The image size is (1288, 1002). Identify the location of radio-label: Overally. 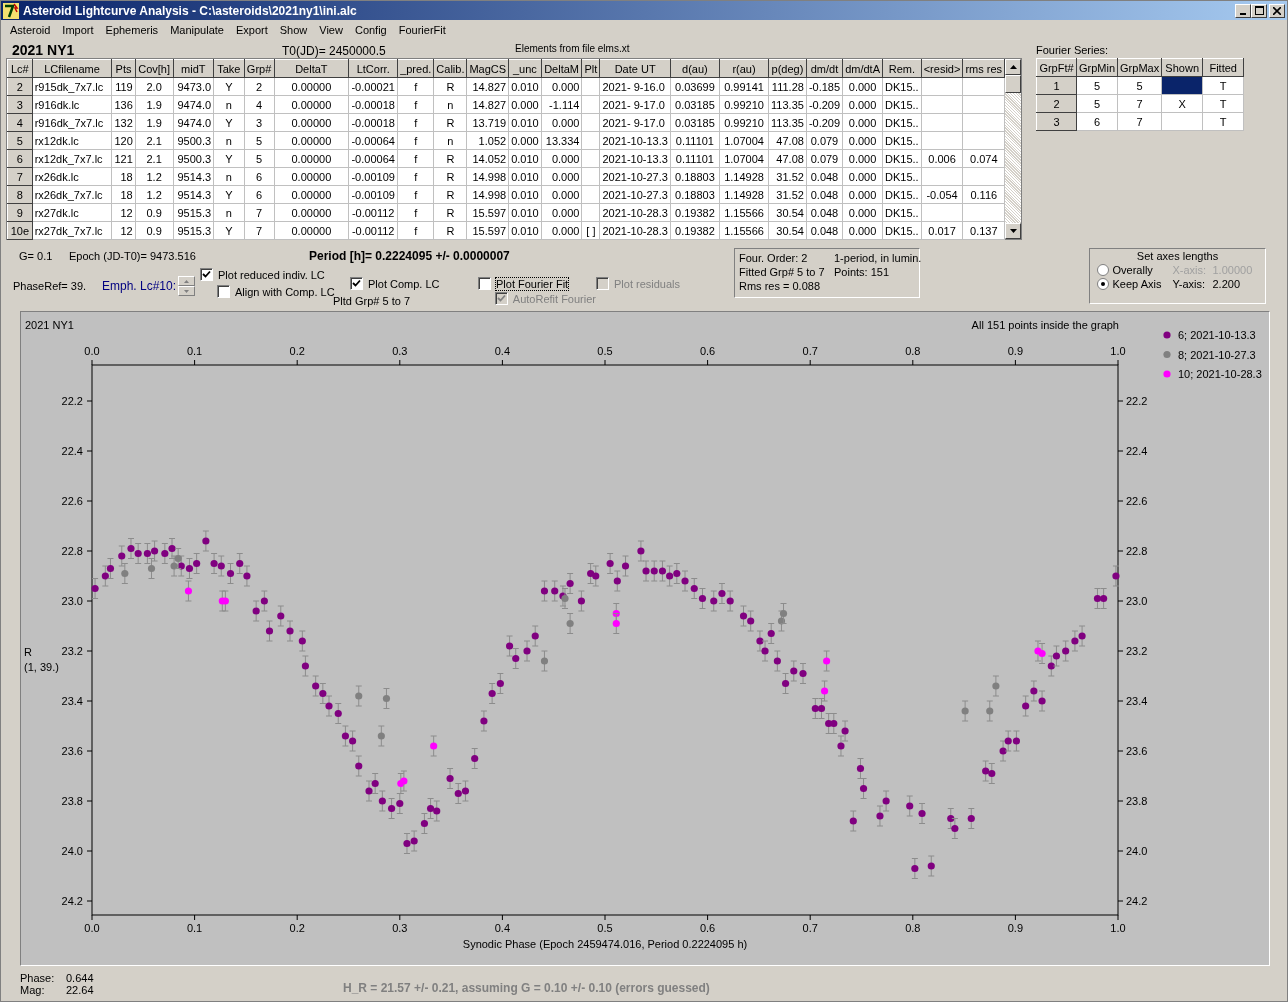
(1132, 270).